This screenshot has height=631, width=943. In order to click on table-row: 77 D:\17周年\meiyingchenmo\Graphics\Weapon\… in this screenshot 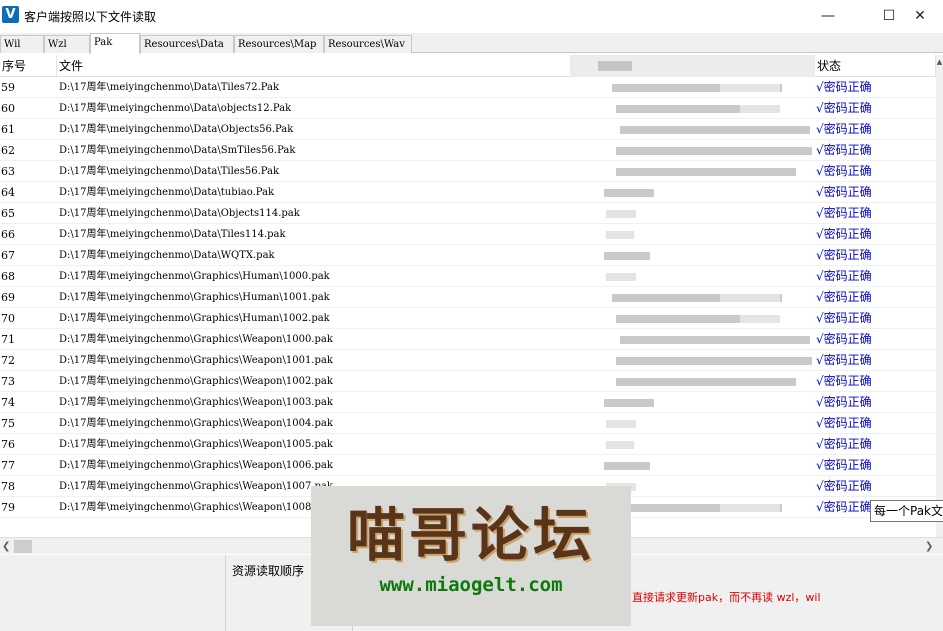, I will do `click(471, 465)`.